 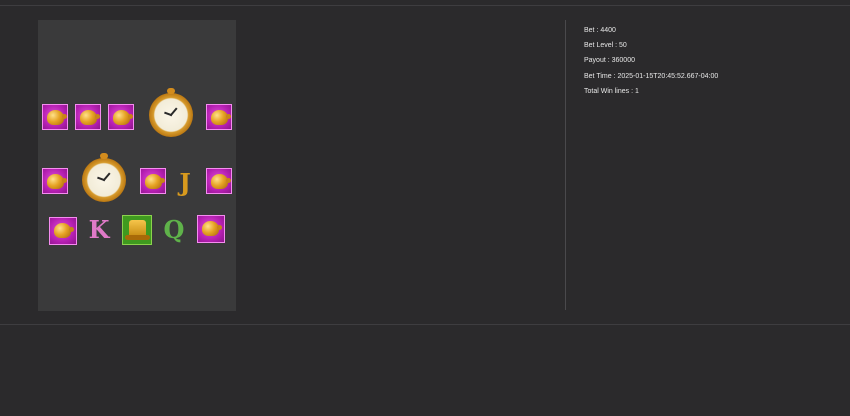 I want to click on bet-amount: Bet : 4400, so click(x=600, y=30).